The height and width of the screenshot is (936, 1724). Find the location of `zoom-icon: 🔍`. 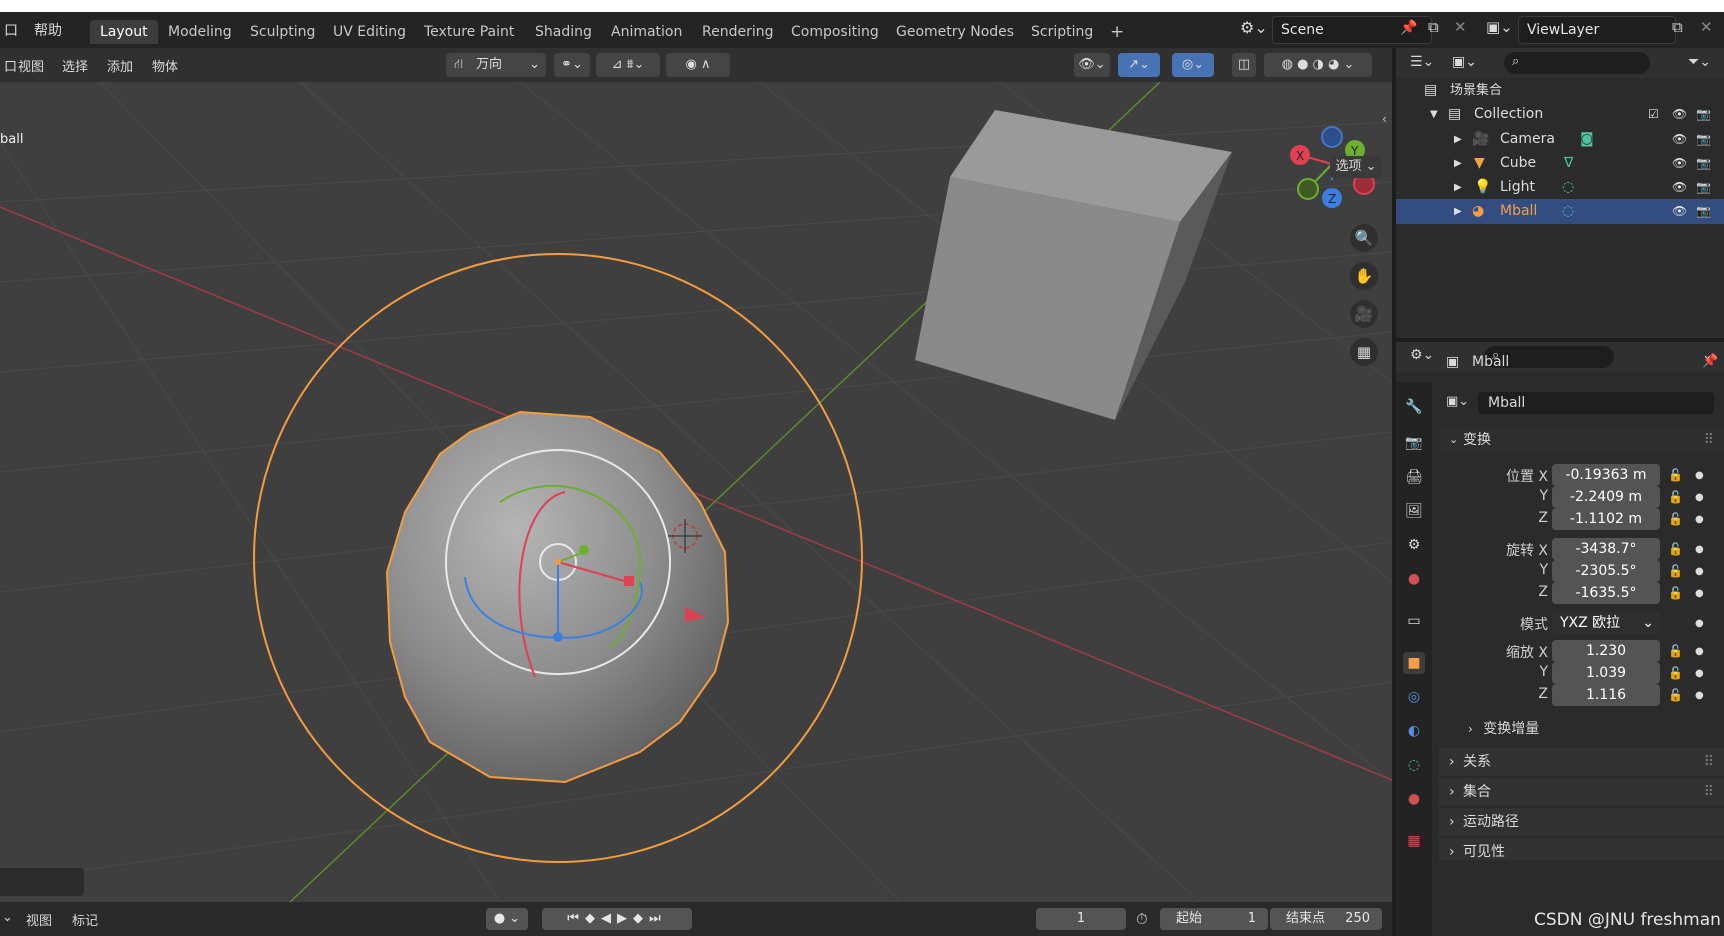

zoom-icon: 🔍 is located at coordinates (1364, 238).